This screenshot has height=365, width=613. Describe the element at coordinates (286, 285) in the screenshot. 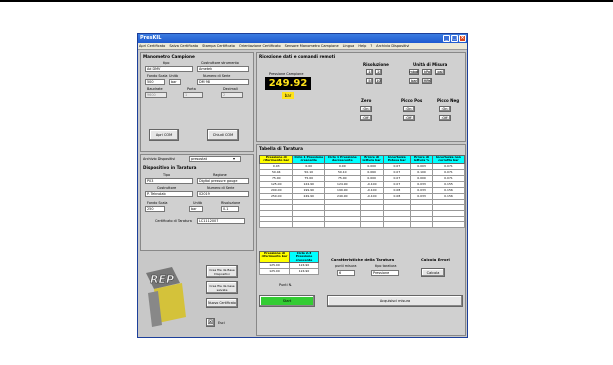

I see `punti-label: Punti N.` at that location.